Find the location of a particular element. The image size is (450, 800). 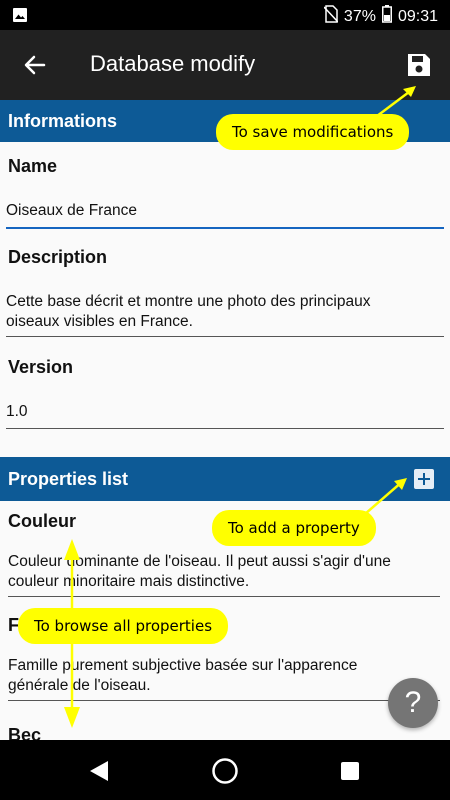

section-title: Informations is located at coordinates (63, 121).